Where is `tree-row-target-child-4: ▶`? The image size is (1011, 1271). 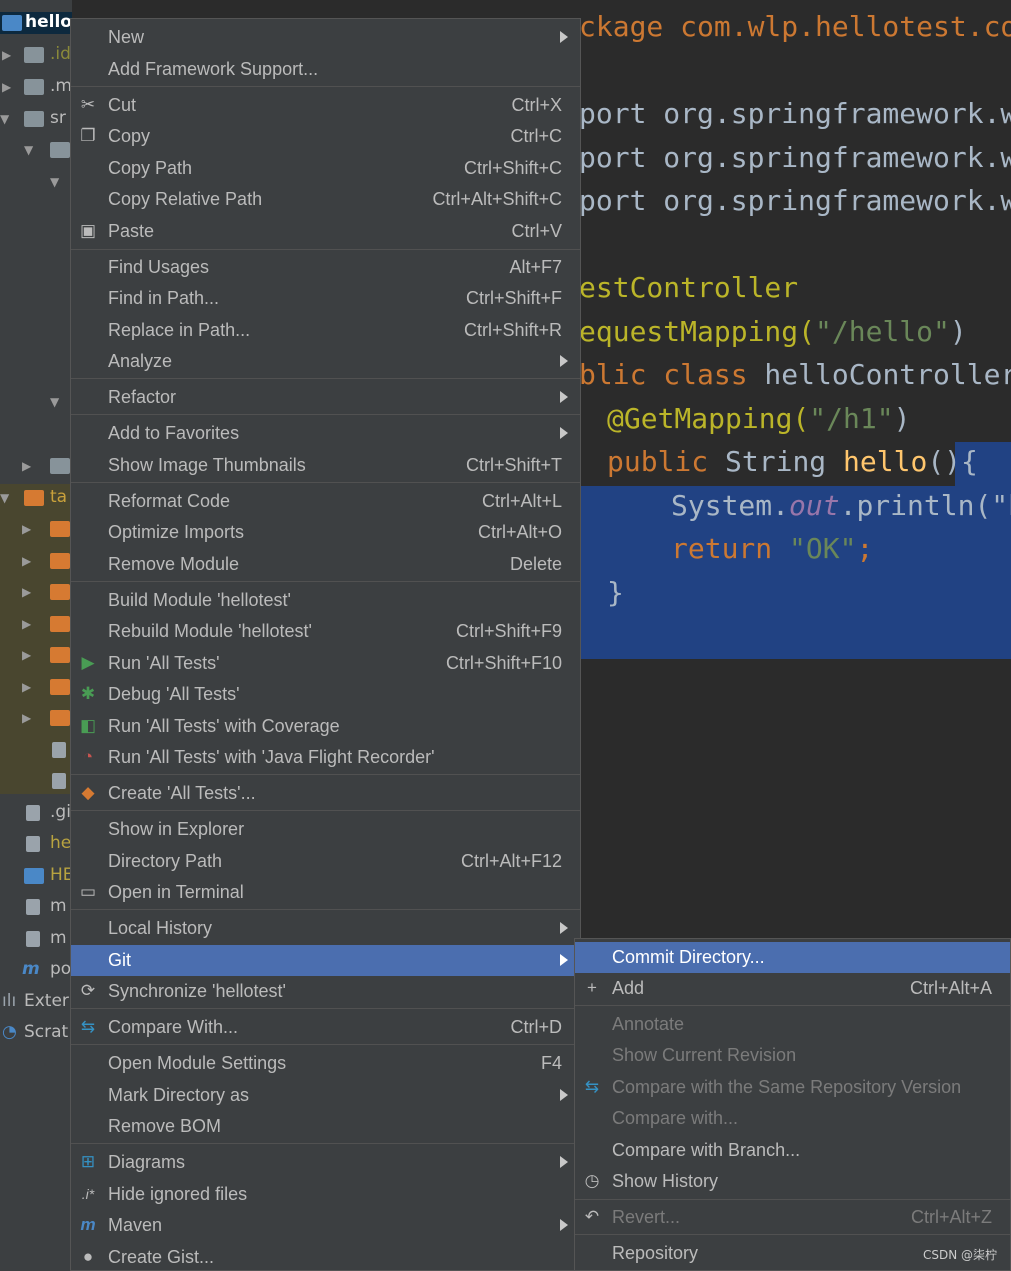
tree-row-target-child-4: ▶ is located at coordinates (36, 624).